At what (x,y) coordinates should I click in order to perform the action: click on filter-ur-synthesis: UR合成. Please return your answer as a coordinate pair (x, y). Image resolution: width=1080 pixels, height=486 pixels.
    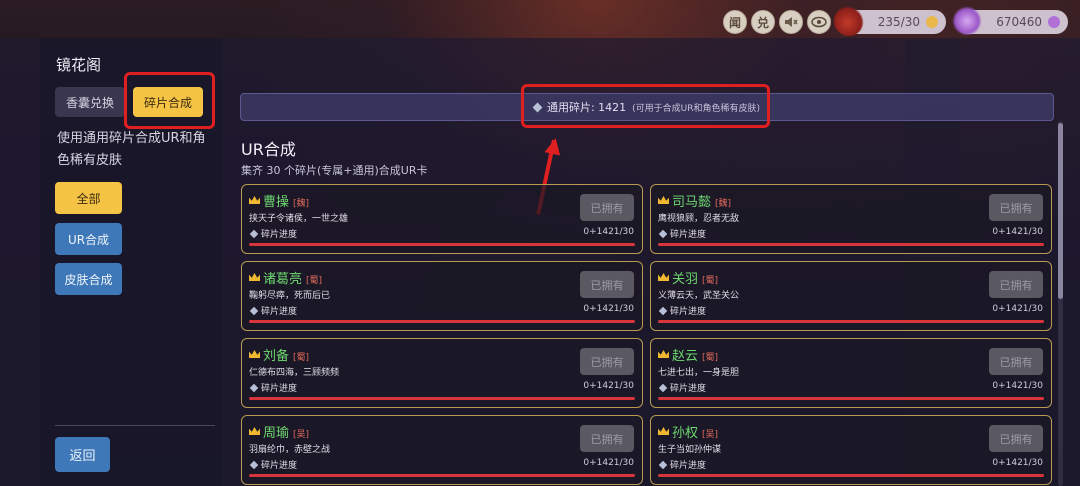
    Looking at the image, I should click on (88, 239).